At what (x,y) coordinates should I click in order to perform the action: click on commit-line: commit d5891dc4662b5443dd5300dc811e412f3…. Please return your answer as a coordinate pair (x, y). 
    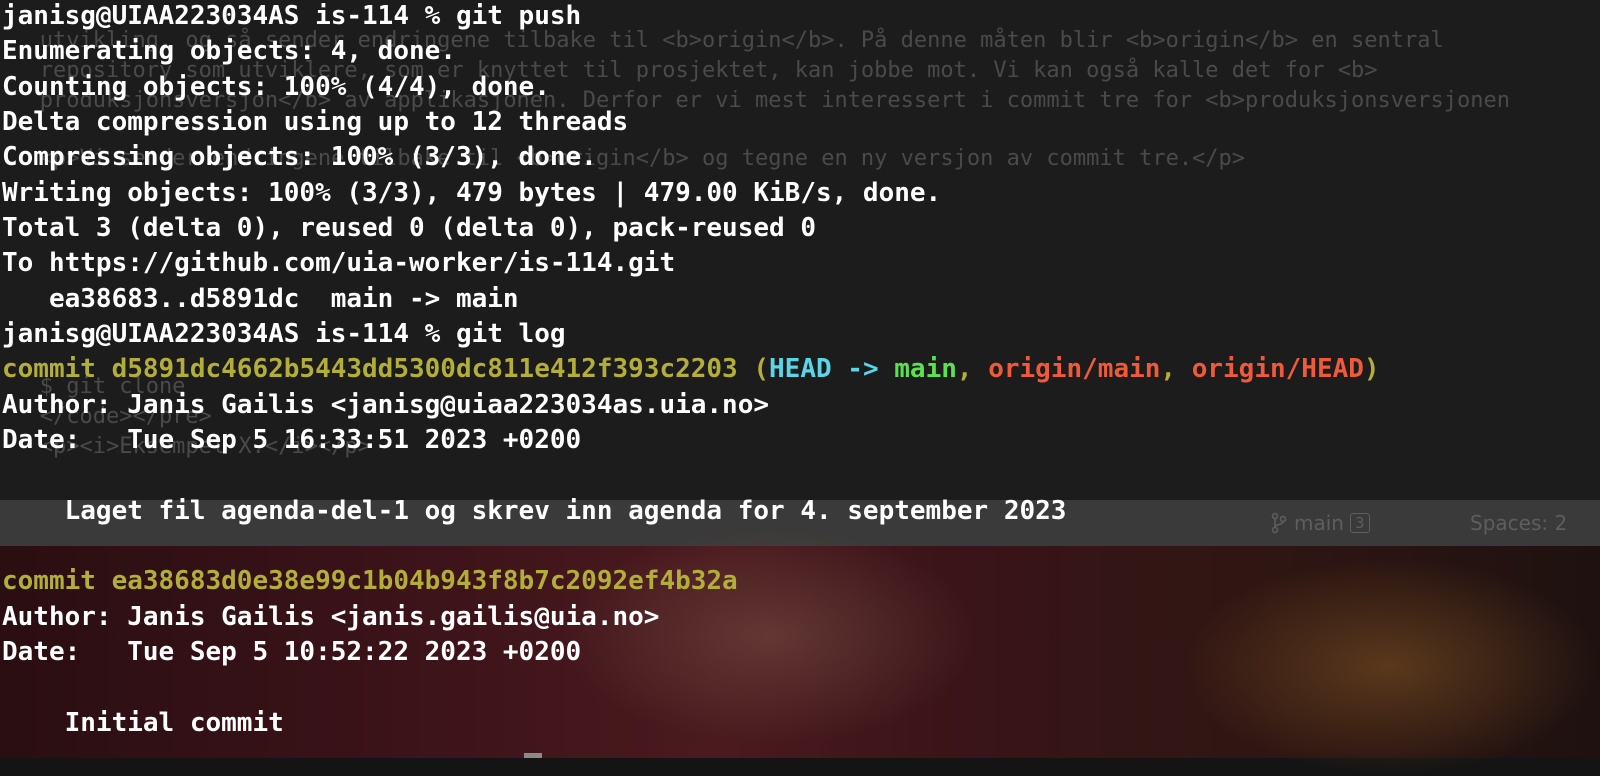
    Looking at the image, I should click on (691, 369).